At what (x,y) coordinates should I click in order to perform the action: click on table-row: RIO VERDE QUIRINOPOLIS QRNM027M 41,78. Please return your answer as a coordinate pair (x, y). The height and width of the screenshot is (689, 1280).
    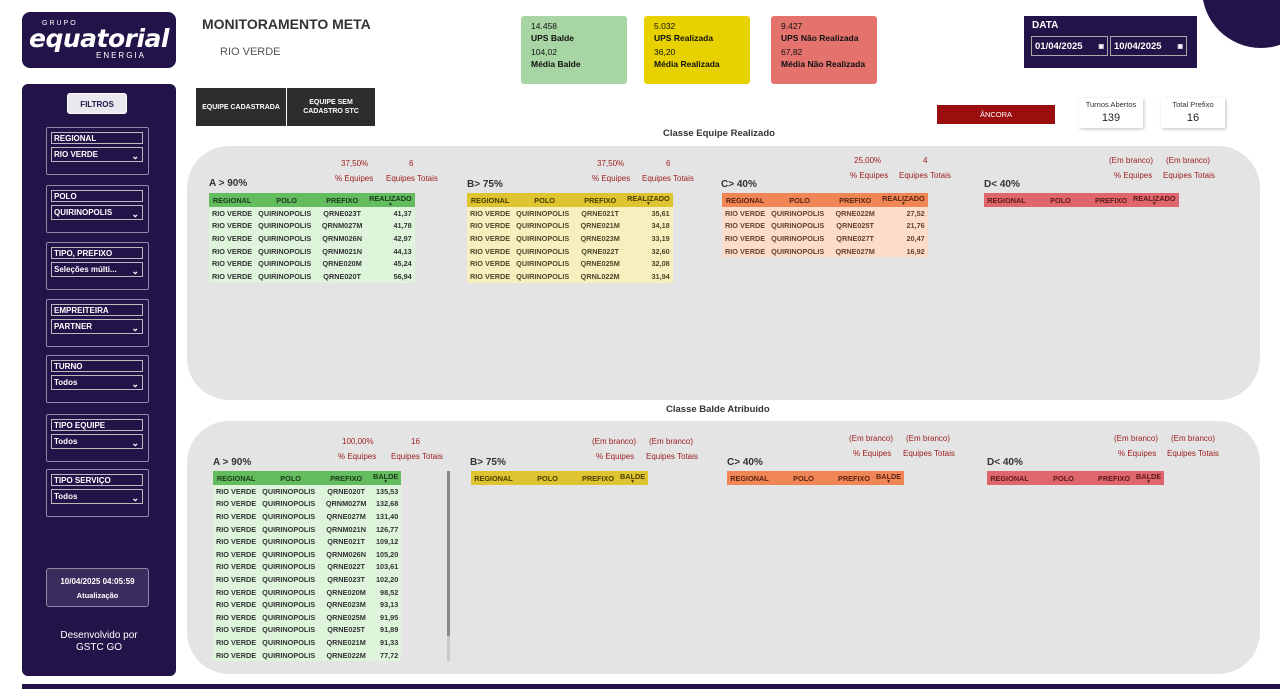
    Looking at the image, I should click on (312, 226).